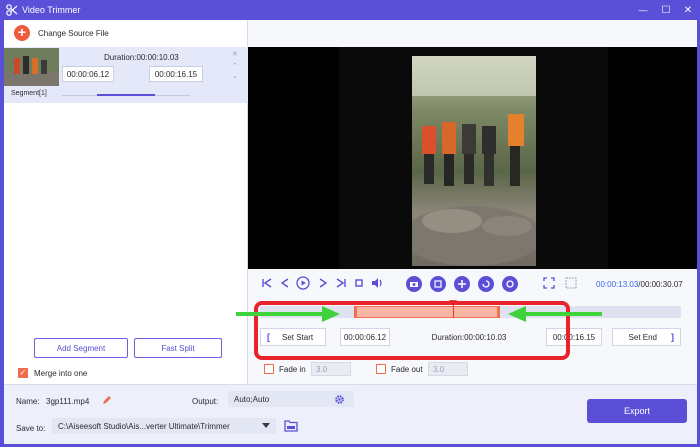 This screenshot has width=700, height=447. I want to click on fade-out-checkbox, so click(381, 369).